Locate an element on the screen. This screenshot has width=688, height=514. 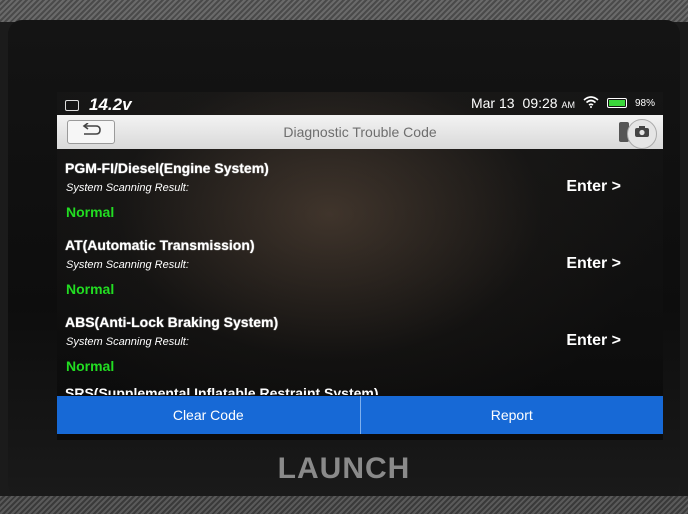
status-left: 14.2v is located at coordinates (98, 105).